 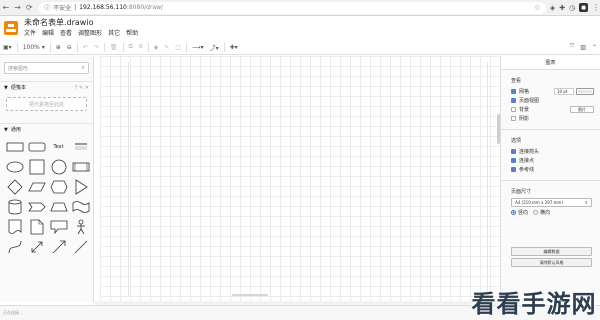 What do you see at coordinates (583, 47) in the screenshot?
I see `format-panel-toggle-icon: ▥` at bounding box center [583, 47].